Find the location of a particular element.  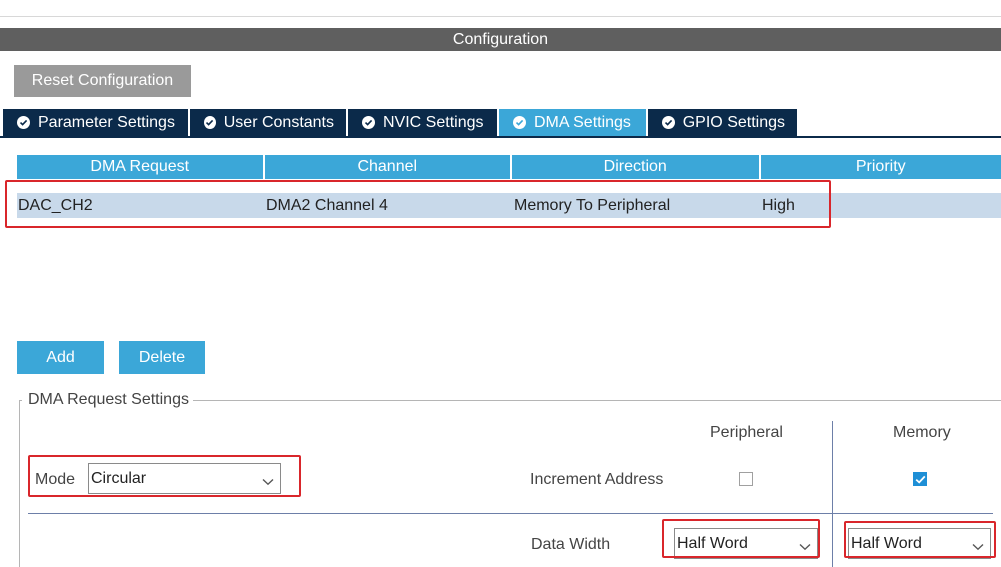

dma-table-header: DMA Request Channel Direction Priority is located at coordinates (509, 167).